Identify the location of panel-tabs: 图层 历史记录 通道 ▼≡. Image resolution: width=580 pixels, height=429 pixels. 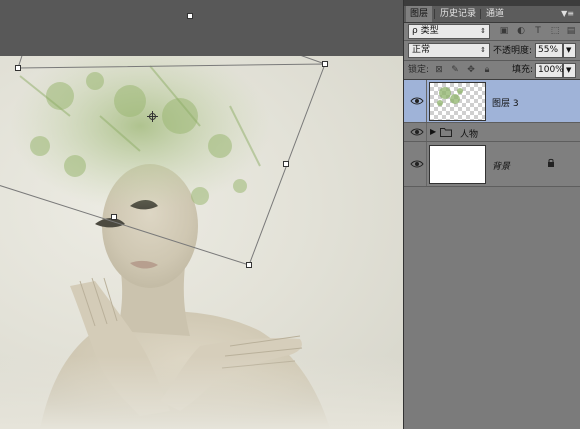
(492, 14).